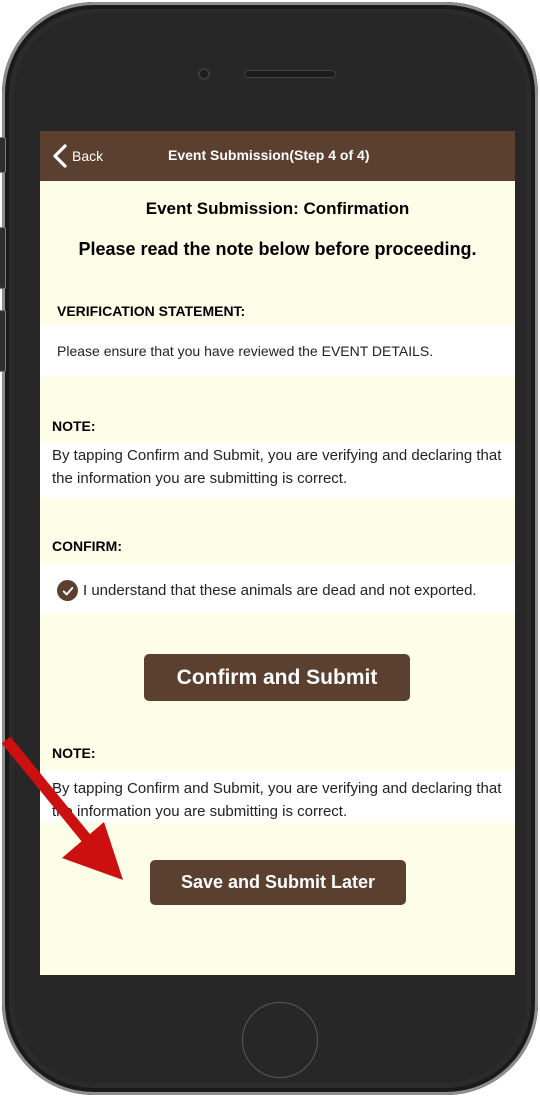 This screenshot has width=540, height=1097. I want to click on confirm-label: CONFIRM:, so click(87, 546).